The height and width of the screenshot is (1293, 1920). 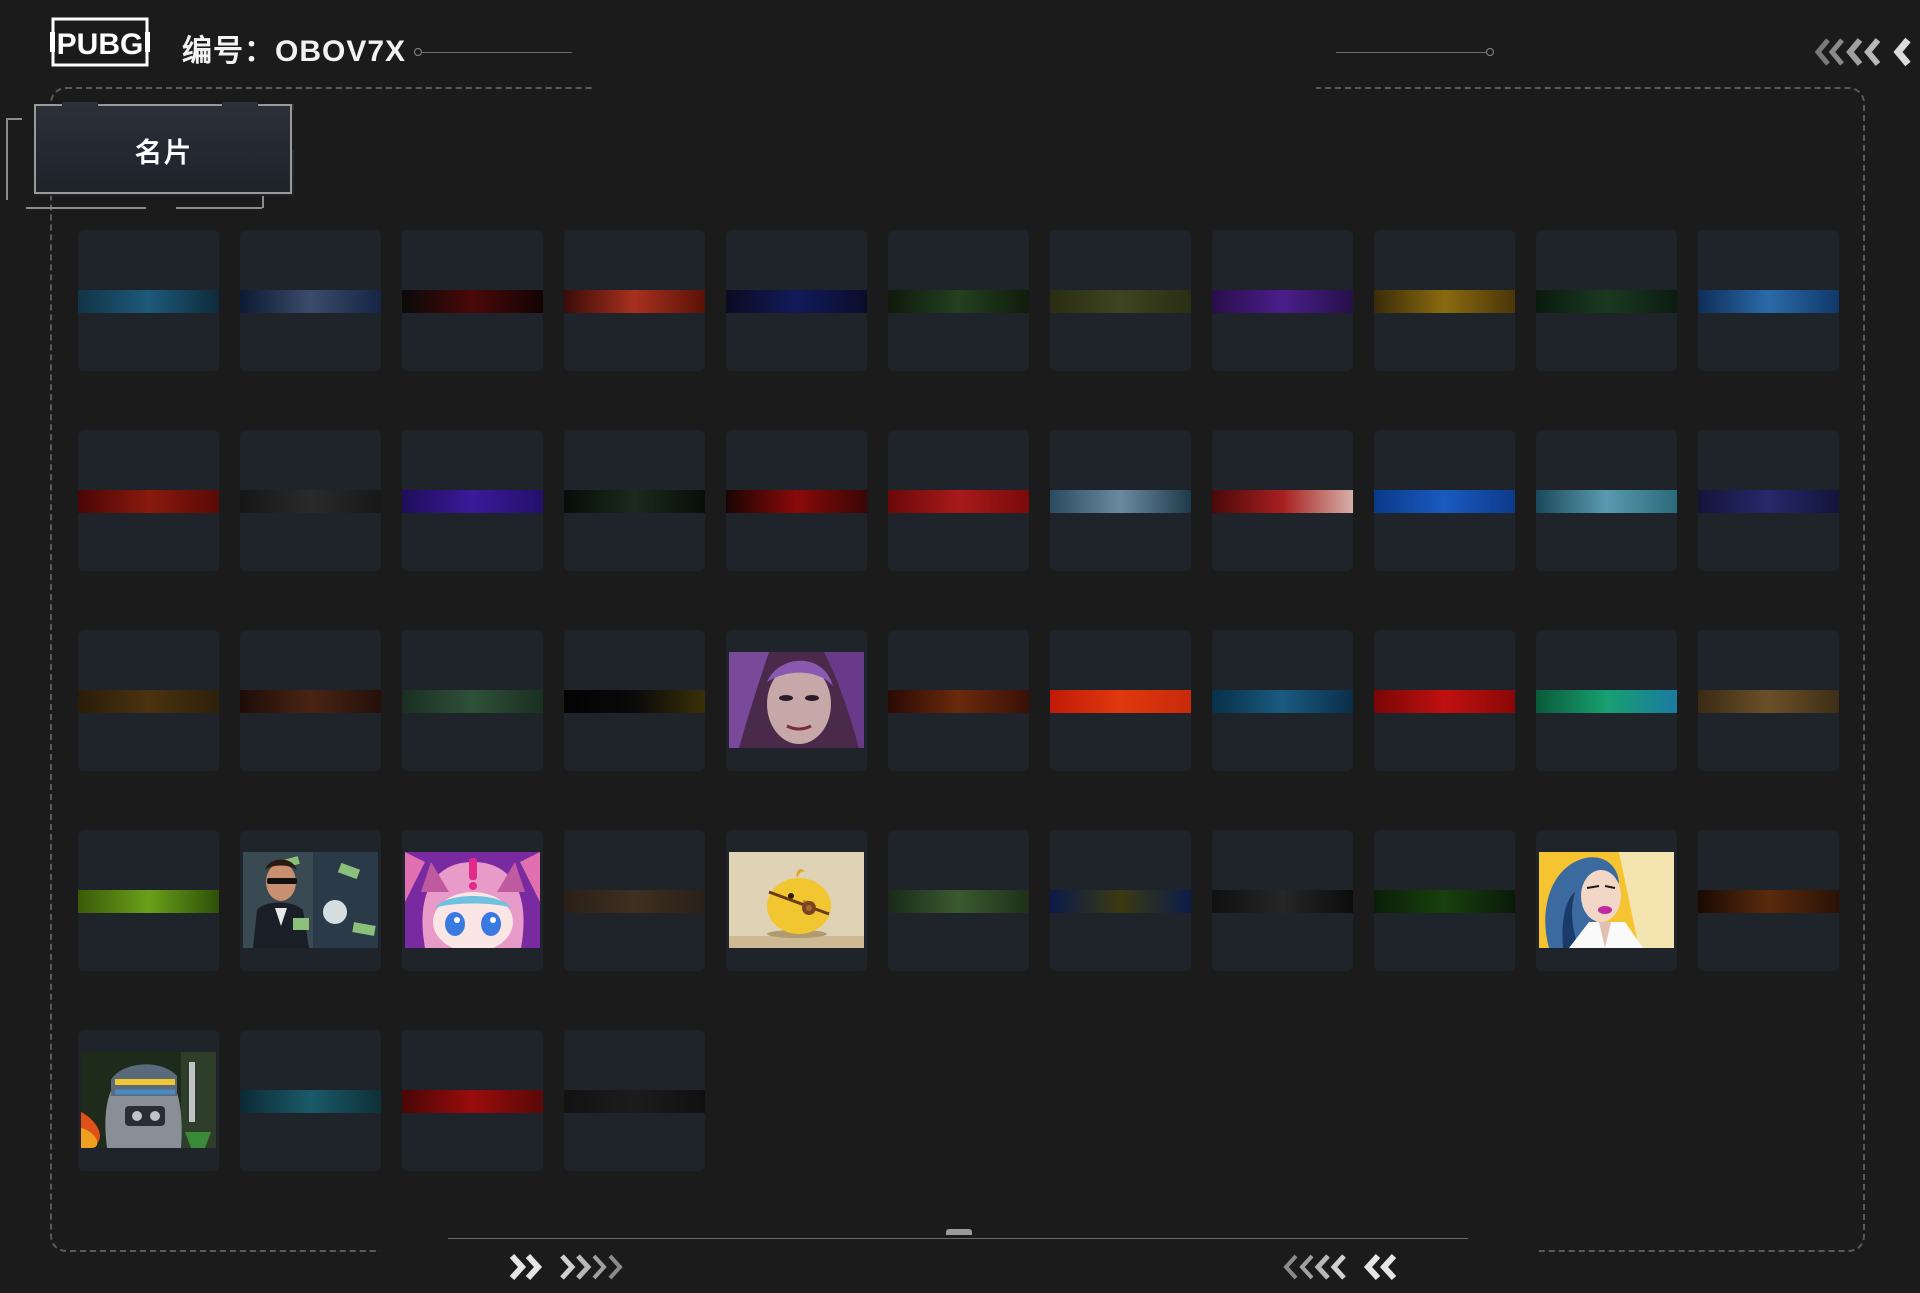 I want to click on pubg-logo: PUBG, so click(x=100, y=42).